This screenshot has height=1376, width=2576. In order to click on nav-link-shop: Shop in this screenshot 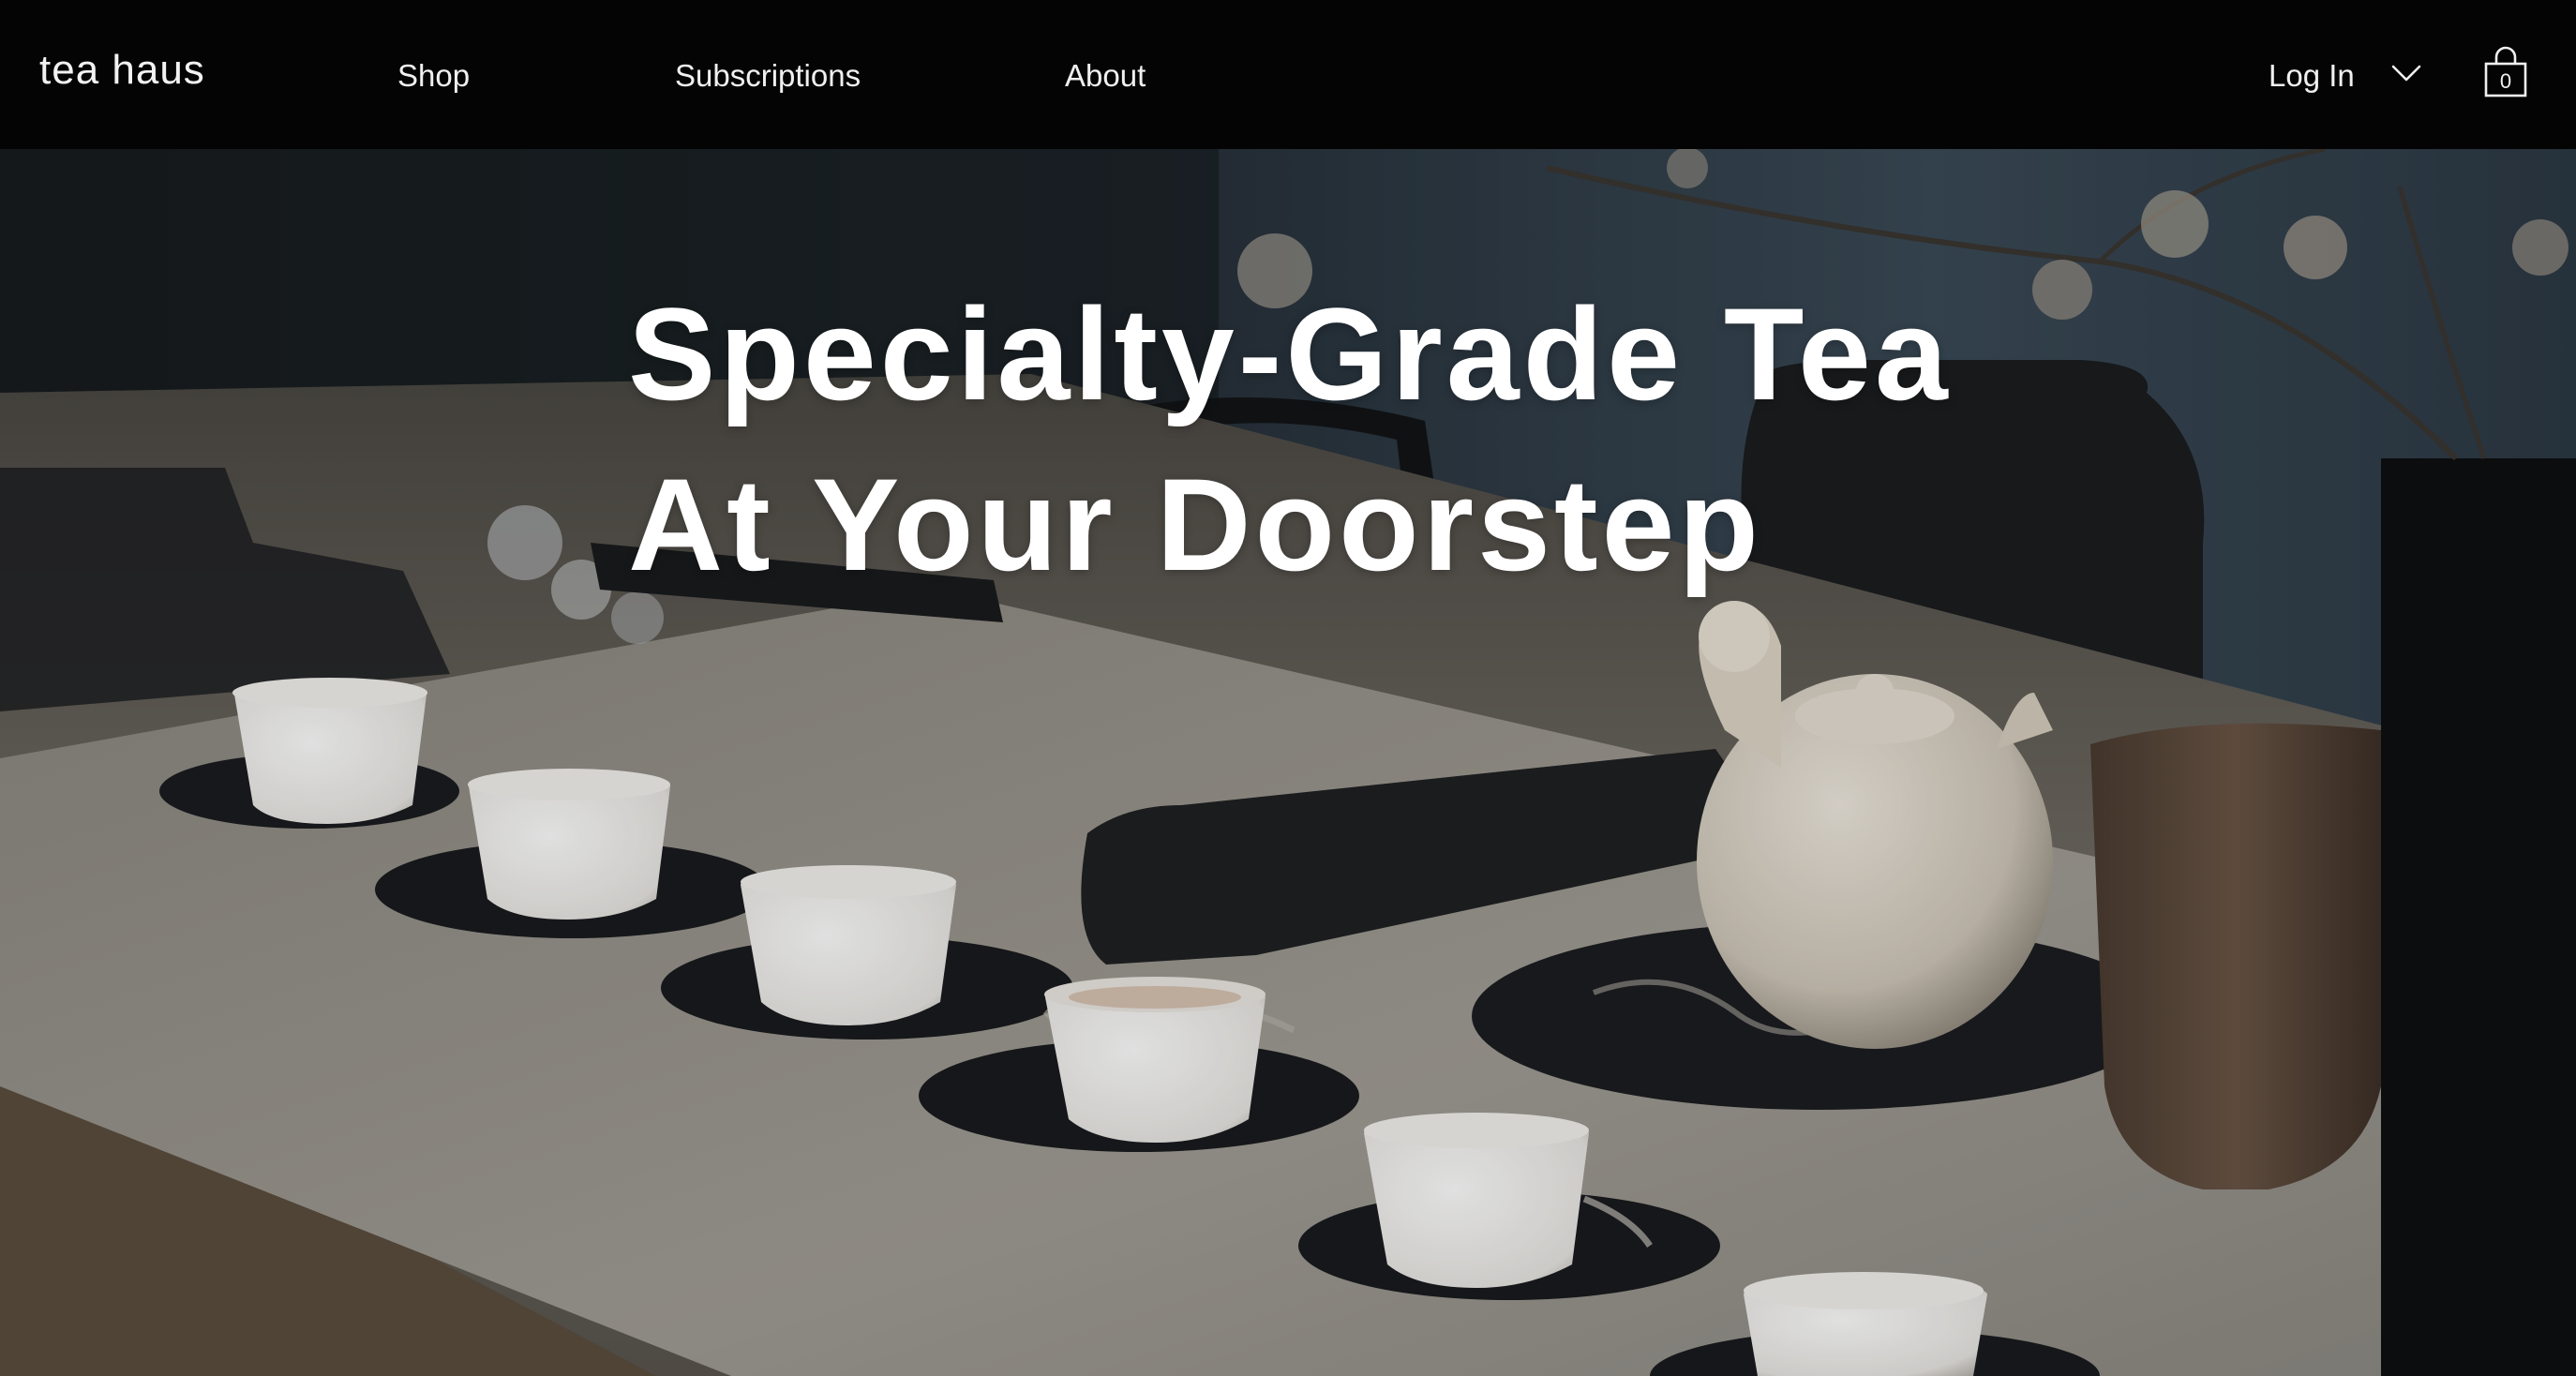, I will do `click(433, 76)`.